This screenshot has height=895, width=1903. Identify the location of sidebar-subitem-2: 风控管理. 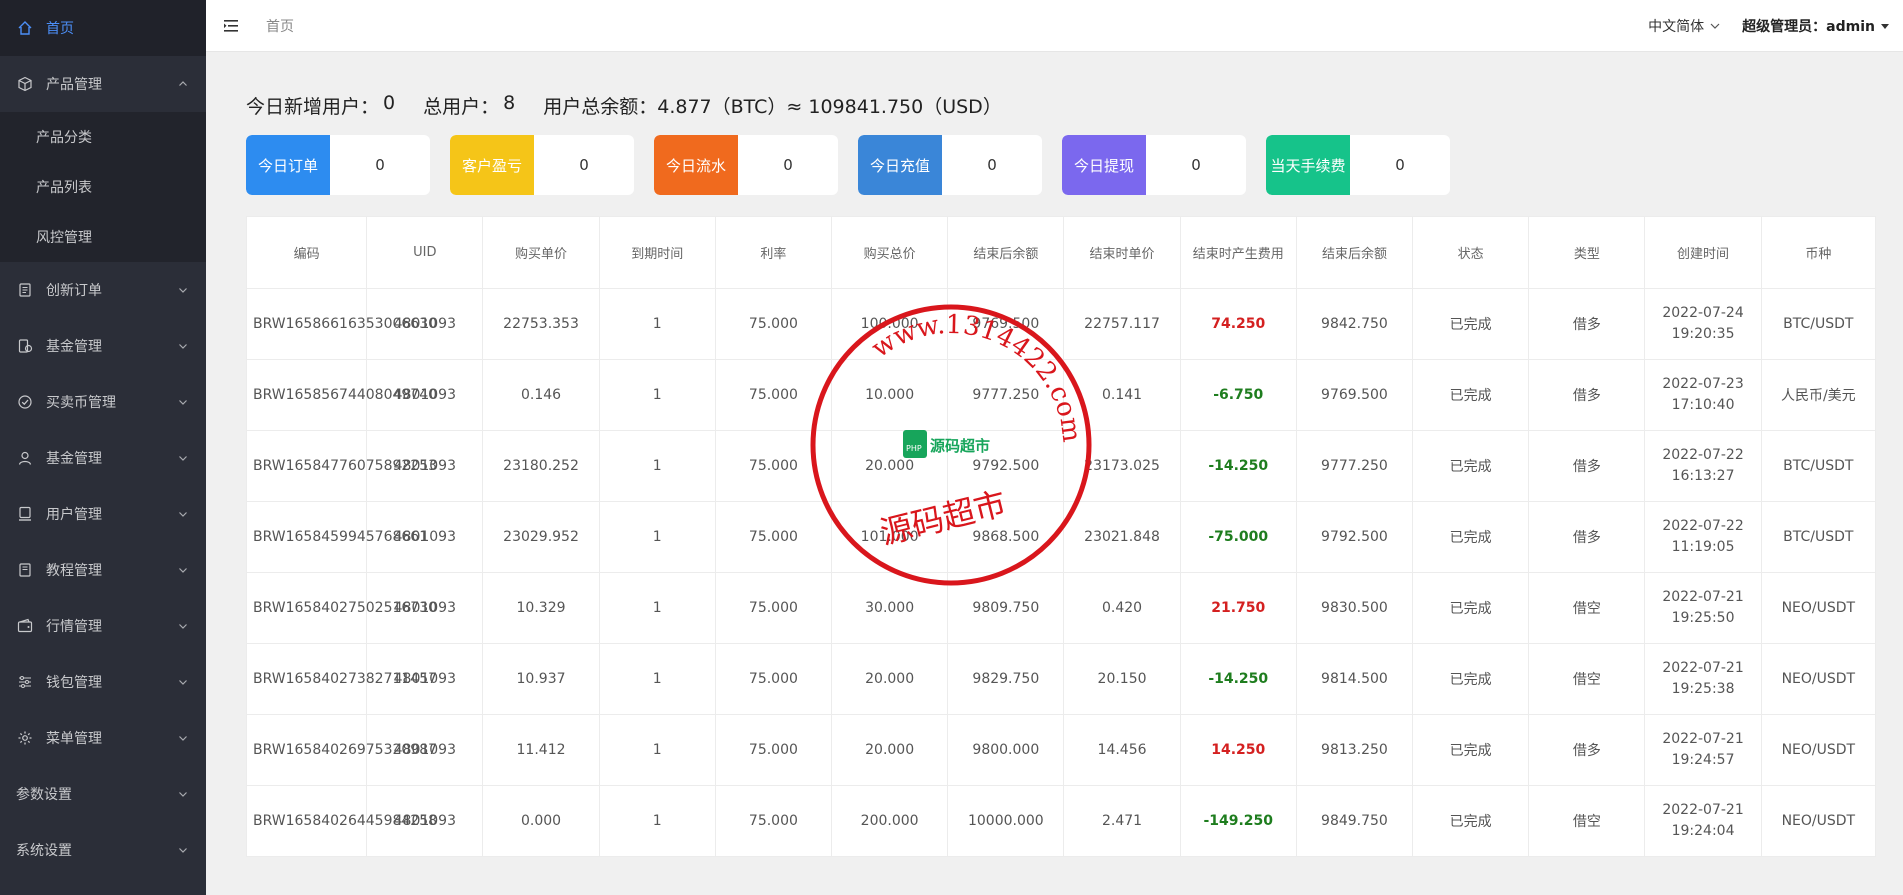
(103, 237).